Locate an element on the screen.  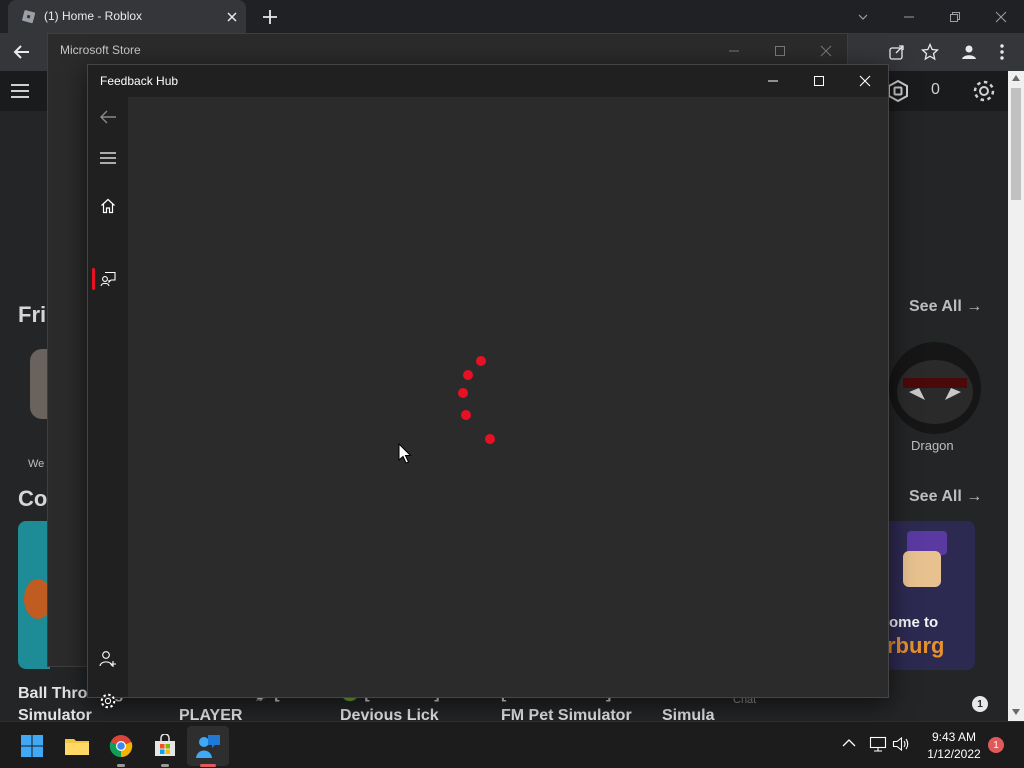
browser-restore-button is located at coordinates (955, 16).